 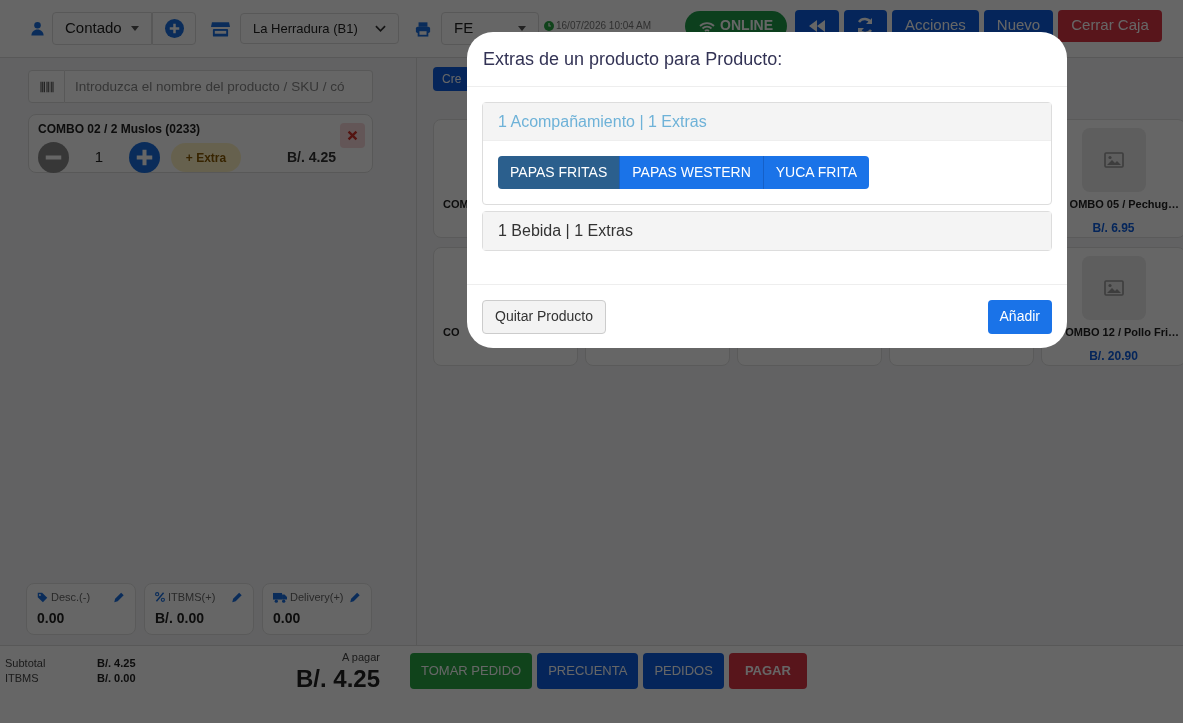 I want to click on item-name: COMBO 02 / 2 Muslos (0233), so click(x=119, y=129).